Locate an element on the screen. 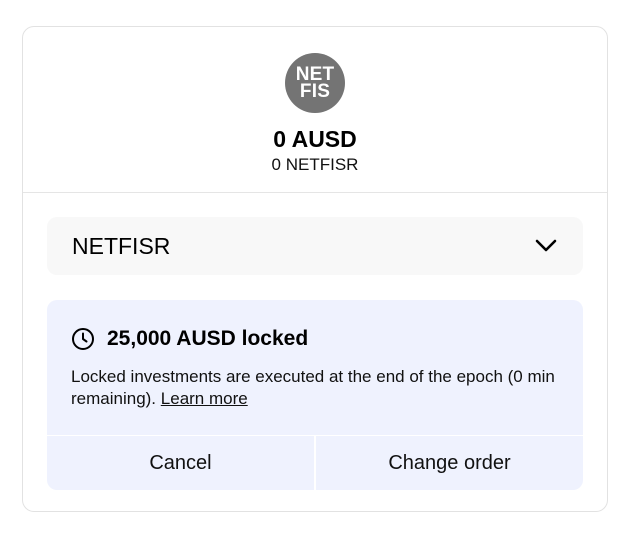 The width and height of the screenshot is (632, 546). change-order-button: Change order is located at coordinates (448, 463).